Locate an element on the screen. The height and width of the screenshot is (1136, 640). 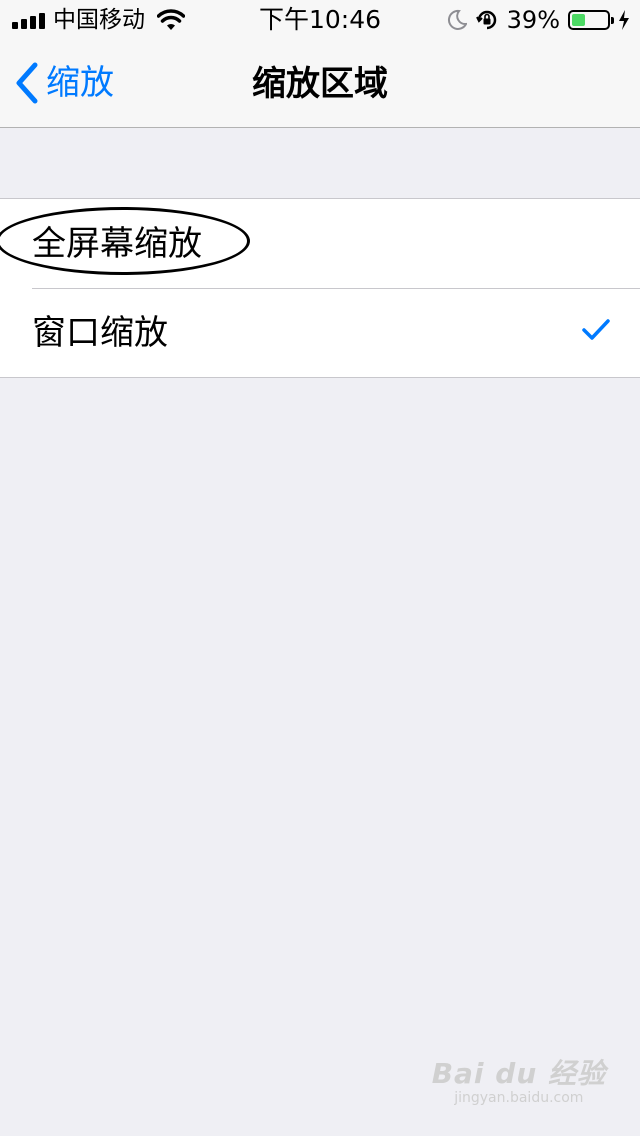
page-title: 缩放区域 is located at coordinates (320, 84).